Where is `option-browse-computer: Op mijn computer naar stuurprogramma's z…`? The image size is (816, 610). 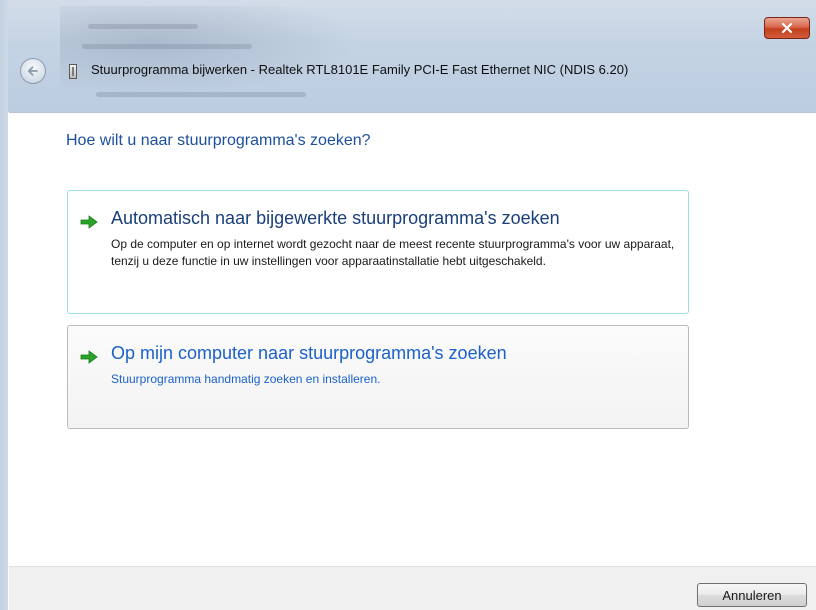
option-browse-computer: Op mijn computer naar stuurprogramma's z… is located at coordinates (378, 377).